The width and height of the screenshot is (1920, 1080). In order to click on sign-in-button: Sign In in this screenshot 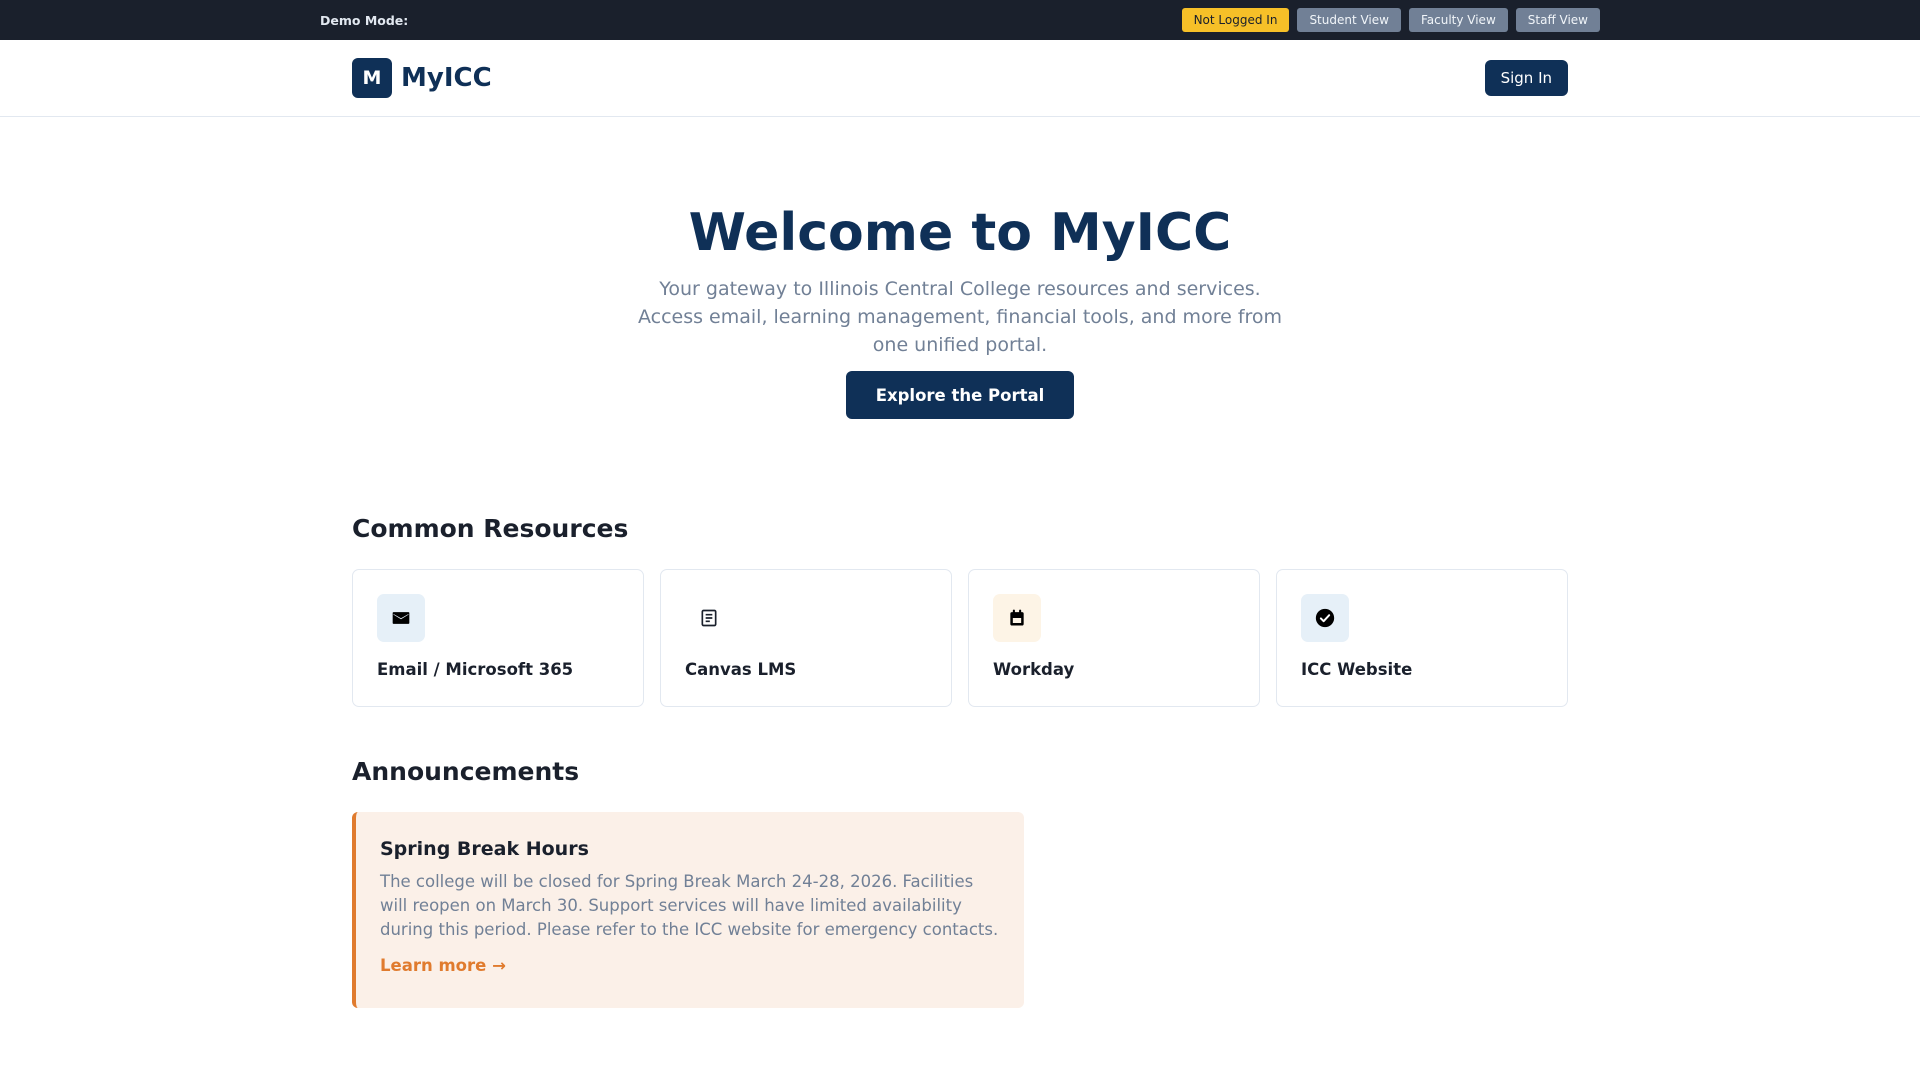, I will do `click(1526, 78)`.